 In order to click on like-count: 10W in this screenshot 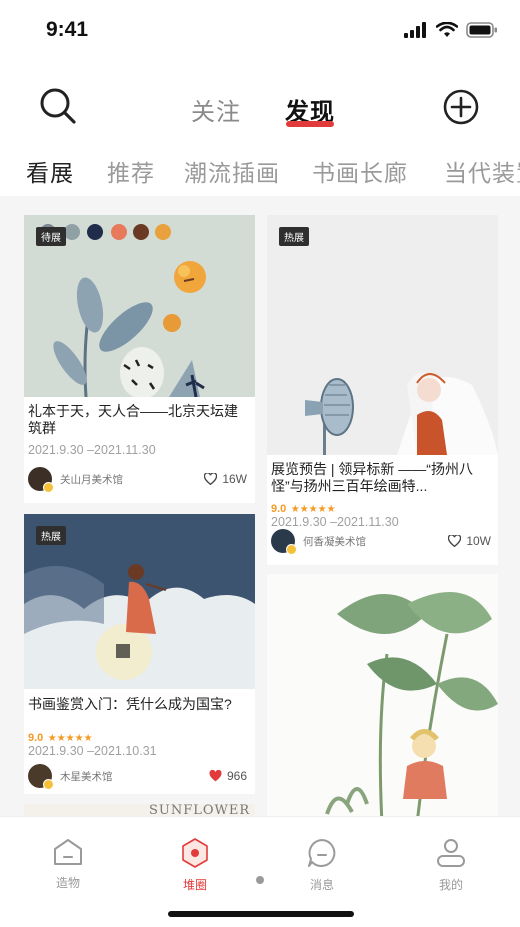, I will do `click(478, 541)`.